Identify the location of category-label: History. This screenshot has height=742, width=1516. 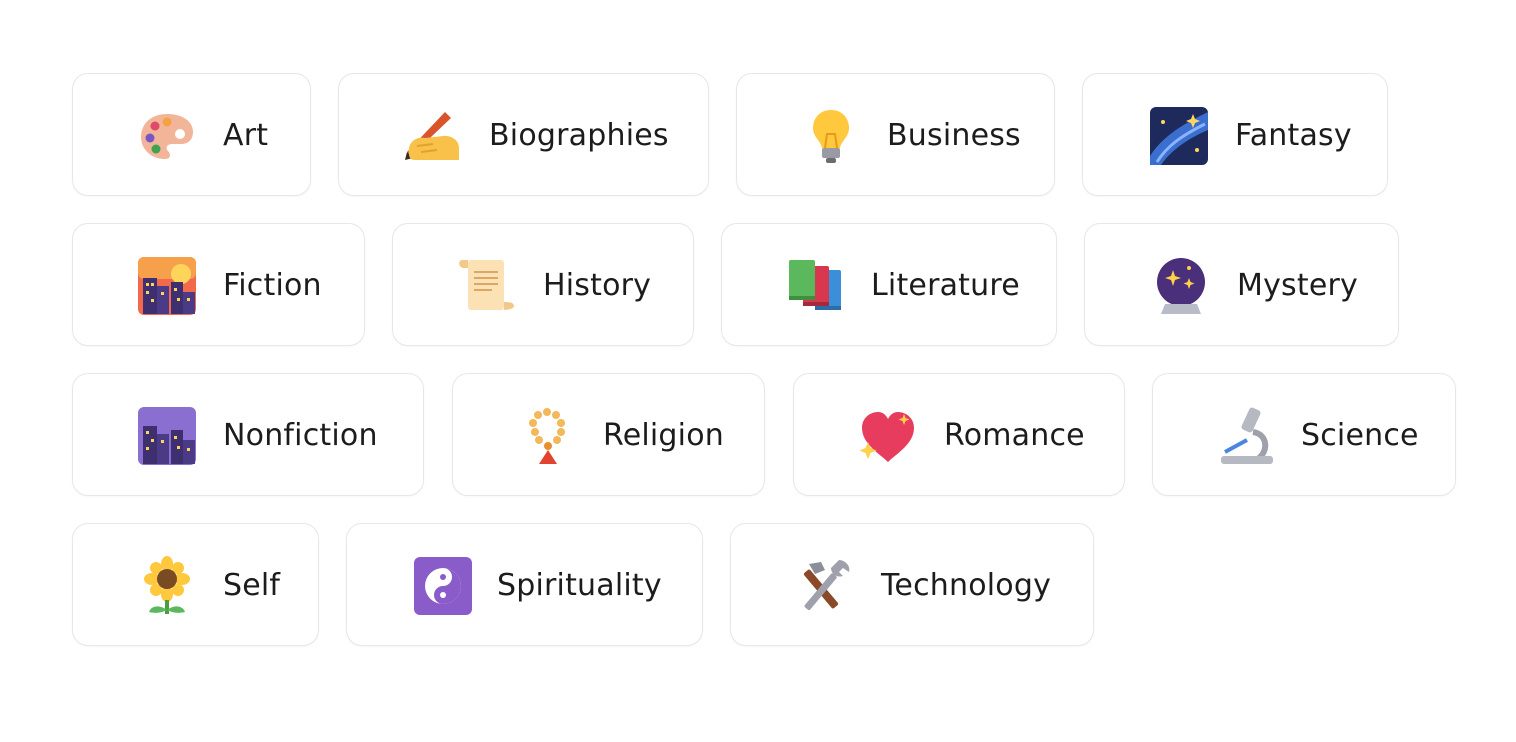
(597, 285).